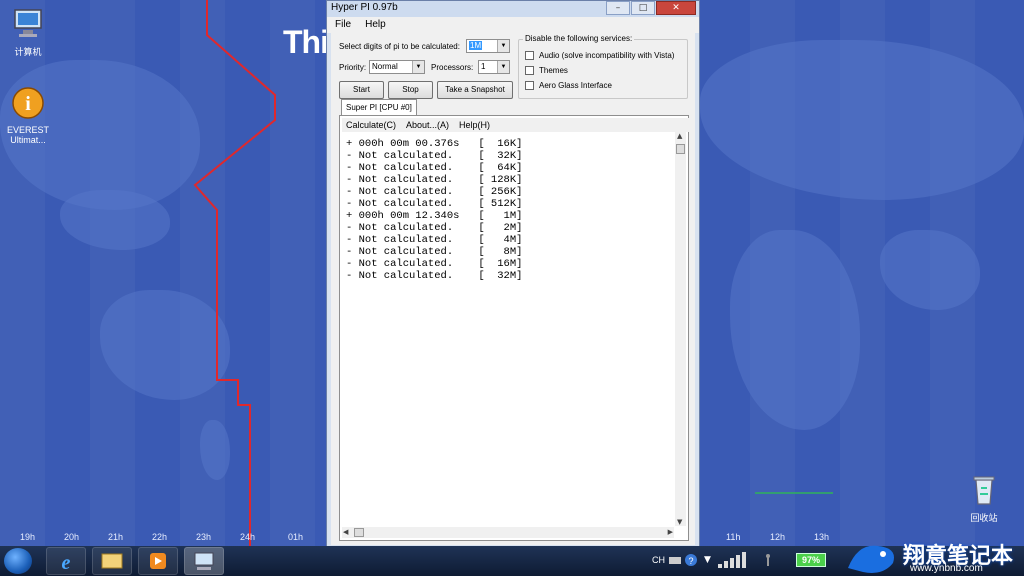 The width and height of the screenshot is (1024, 578). What do you see at coordinates (984, 498) in the screenshot?
I see `recycle-bin-desktop-icon: 回收站` at bounding box center [984, 498].